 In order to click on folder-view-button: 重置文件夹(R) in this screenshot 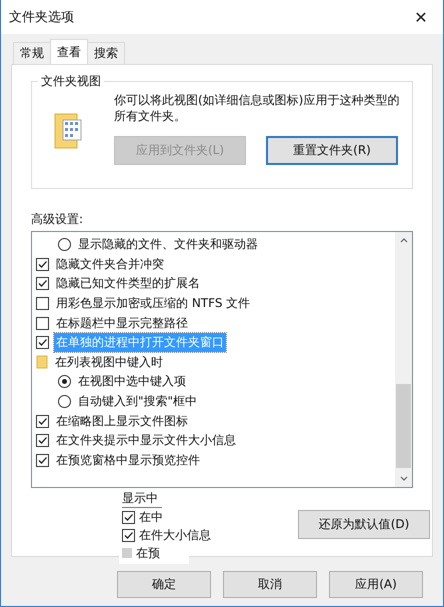, I will do `click(332, 150)`.